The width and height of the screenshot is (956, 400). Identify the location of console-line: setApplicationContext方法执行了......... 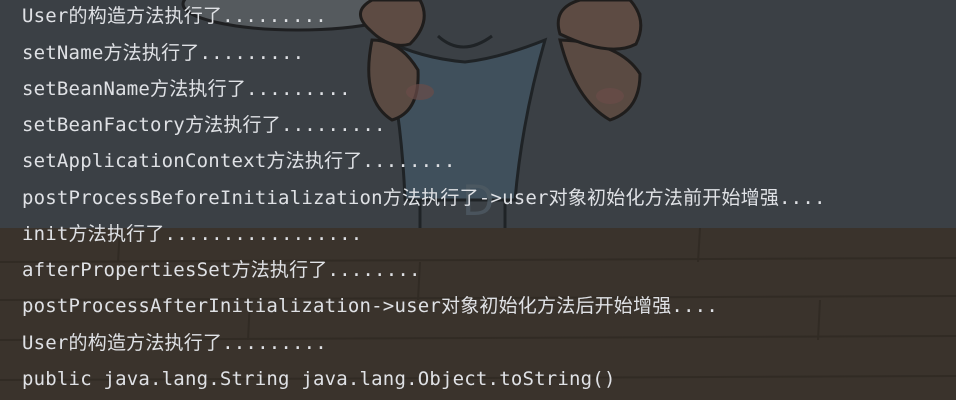
(239, 161).